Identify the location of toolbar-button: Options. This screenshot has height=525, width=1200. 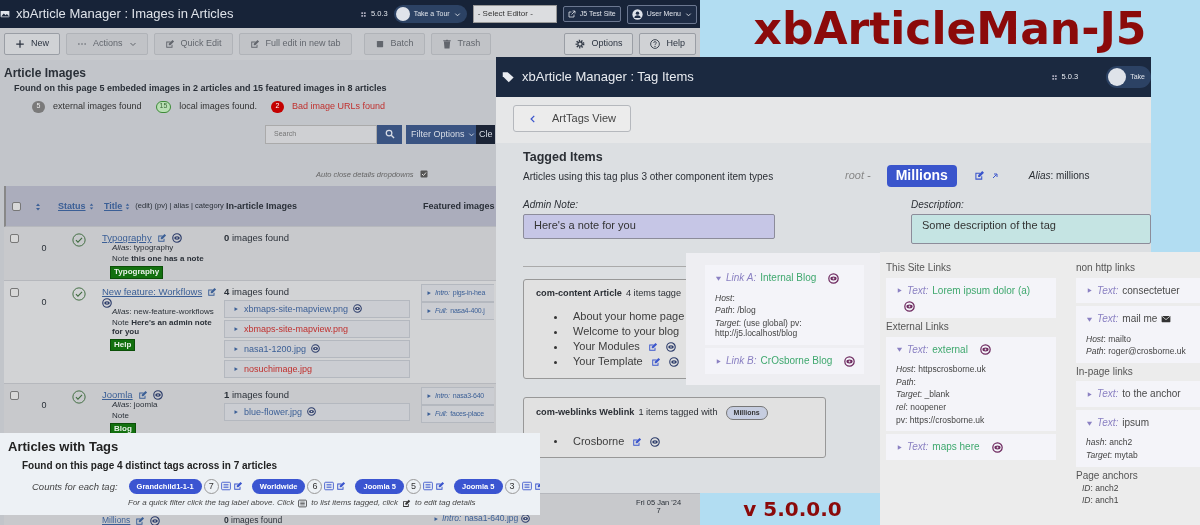
(599, 44).